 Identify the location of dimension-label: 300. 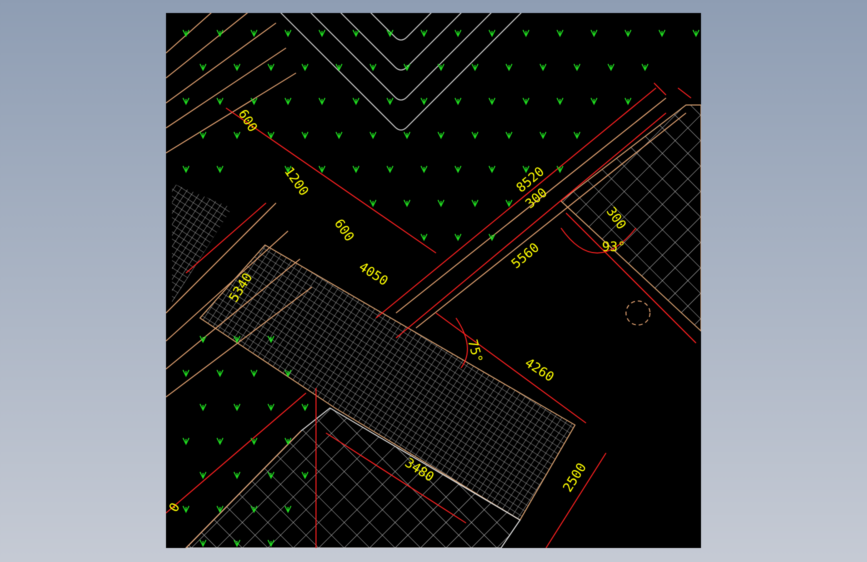
(615, 218).